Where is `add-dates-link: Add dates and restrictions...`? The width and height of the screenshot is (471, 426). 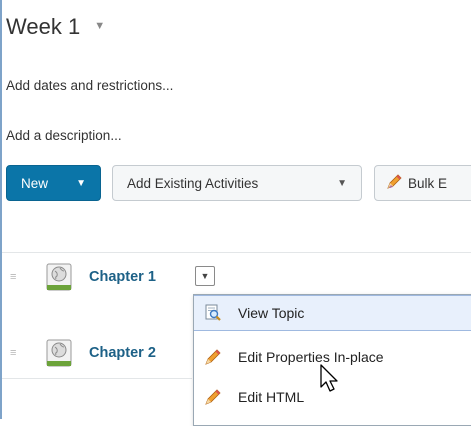 add-dates-link: Add dates and restrictions... is located at coordinates (89, 85).